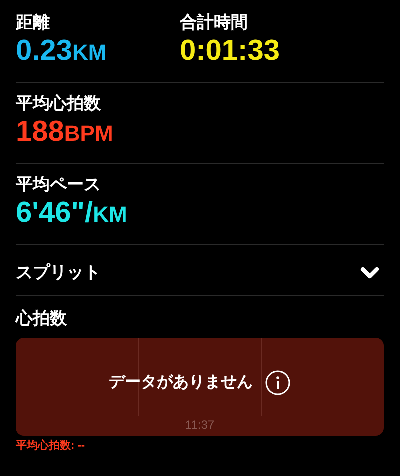 The height and width of the screenshot is (476, 400). Describe the element at coordinates (72, 213) in the screenshot. I see `metric-value: 6'46"/KM` at that location.